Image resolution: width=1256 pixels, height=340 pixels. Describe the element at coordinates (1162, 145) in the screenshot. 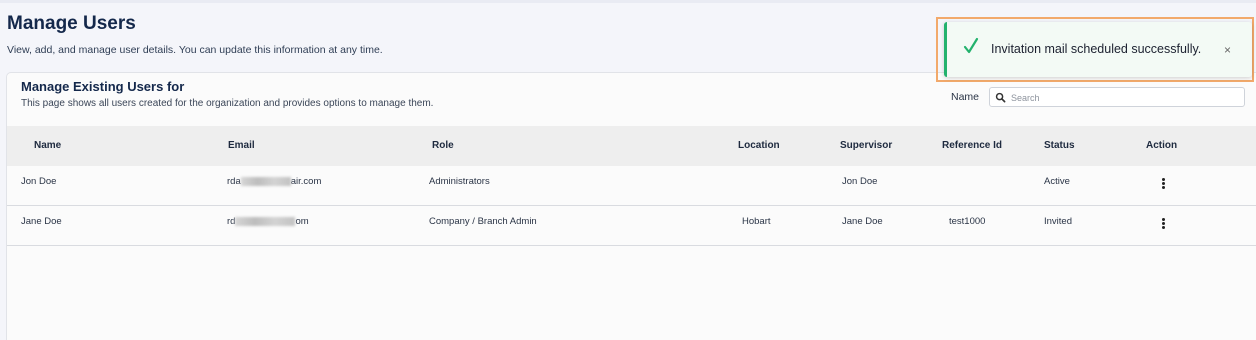

I see `column-header-action: Action` at that location.